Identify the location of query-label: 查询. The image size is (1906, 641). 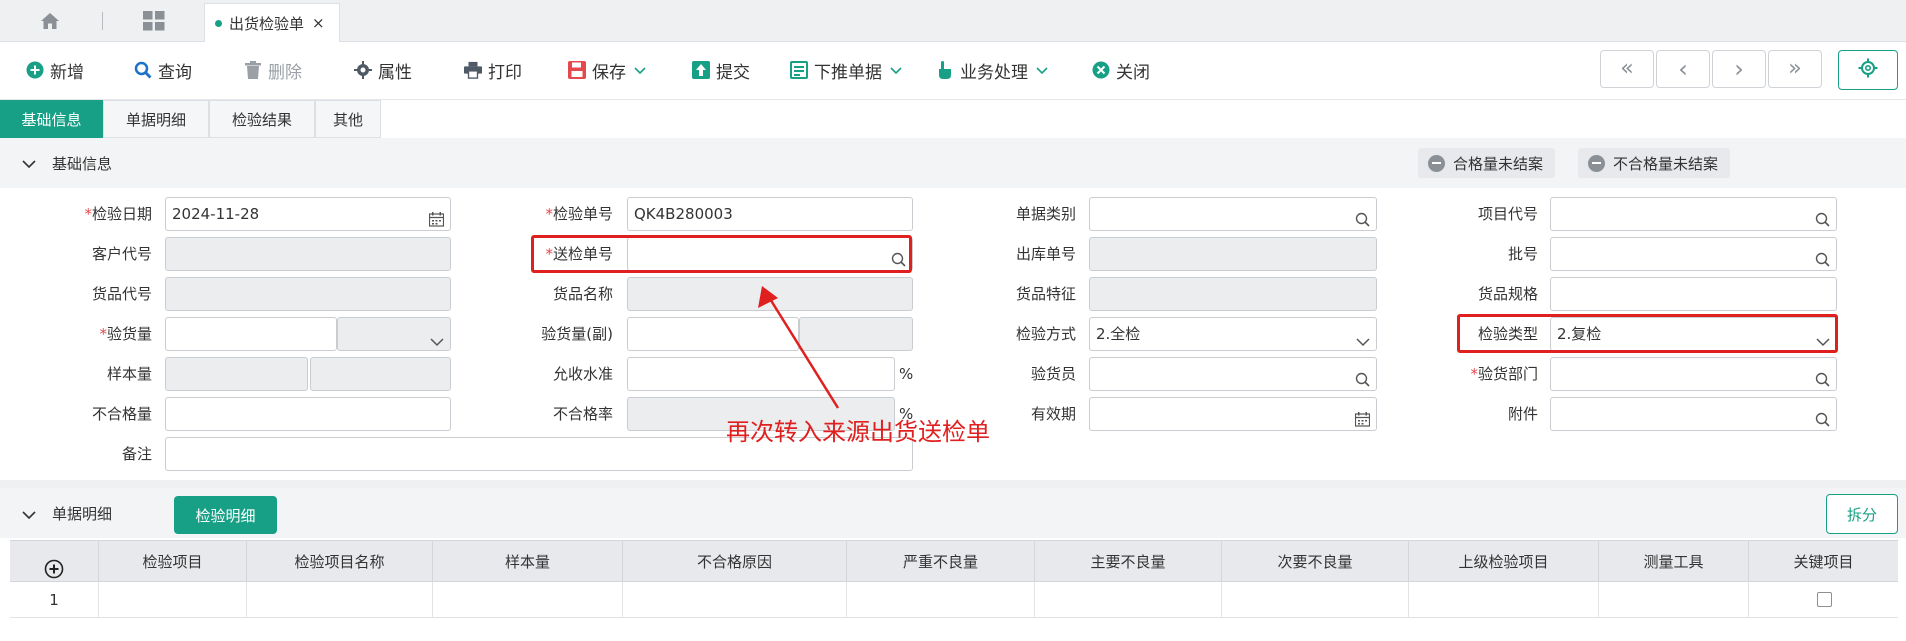
(175, 72).